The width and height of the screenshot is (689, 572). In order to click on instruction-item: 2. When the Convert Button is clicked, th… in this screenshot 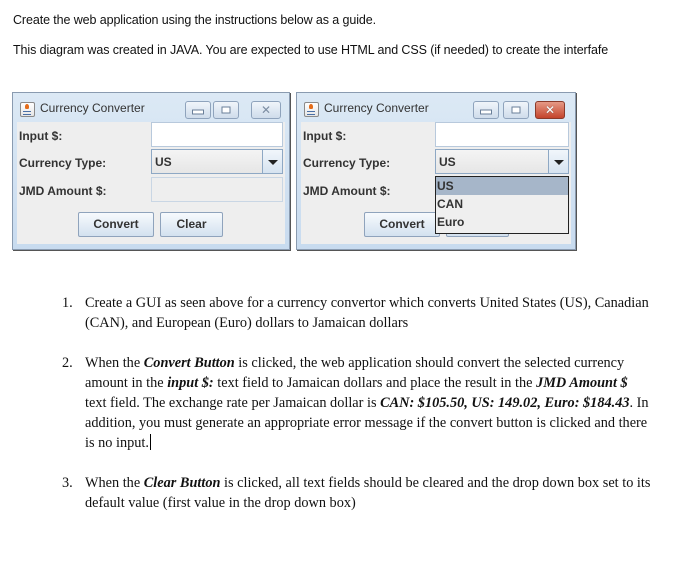, I will do `click(357, 403)`.